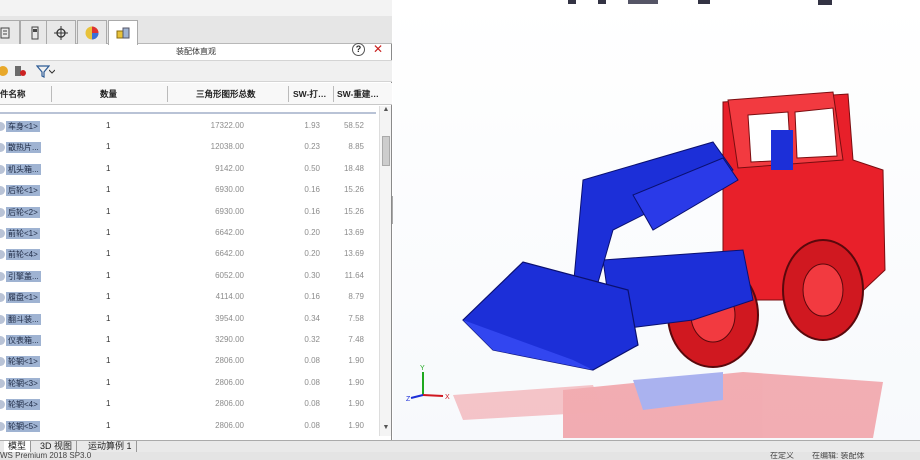 This screenshot has width=920, height=460. Describe the element at coordinates (408, 399) in the screenshot. I see `svg-text: Z` at that location.